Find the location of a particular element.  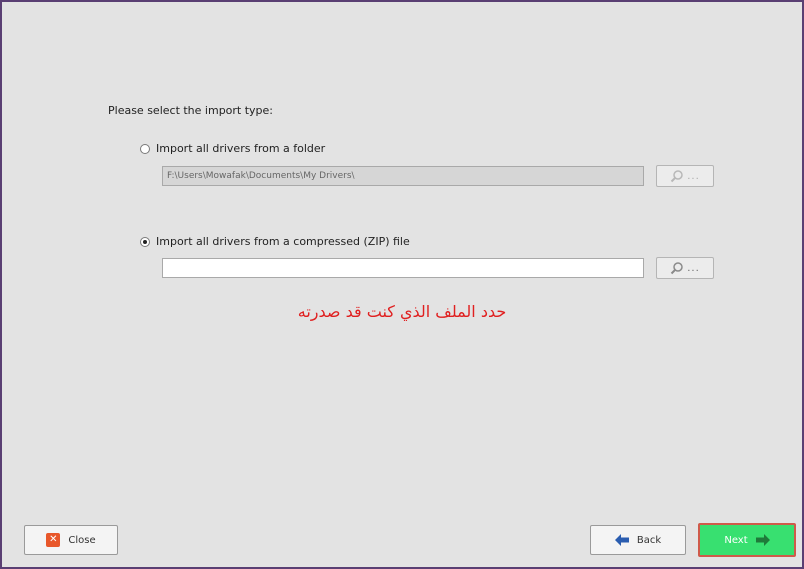

next-button-label: Next is located at coordinates (736, 540).